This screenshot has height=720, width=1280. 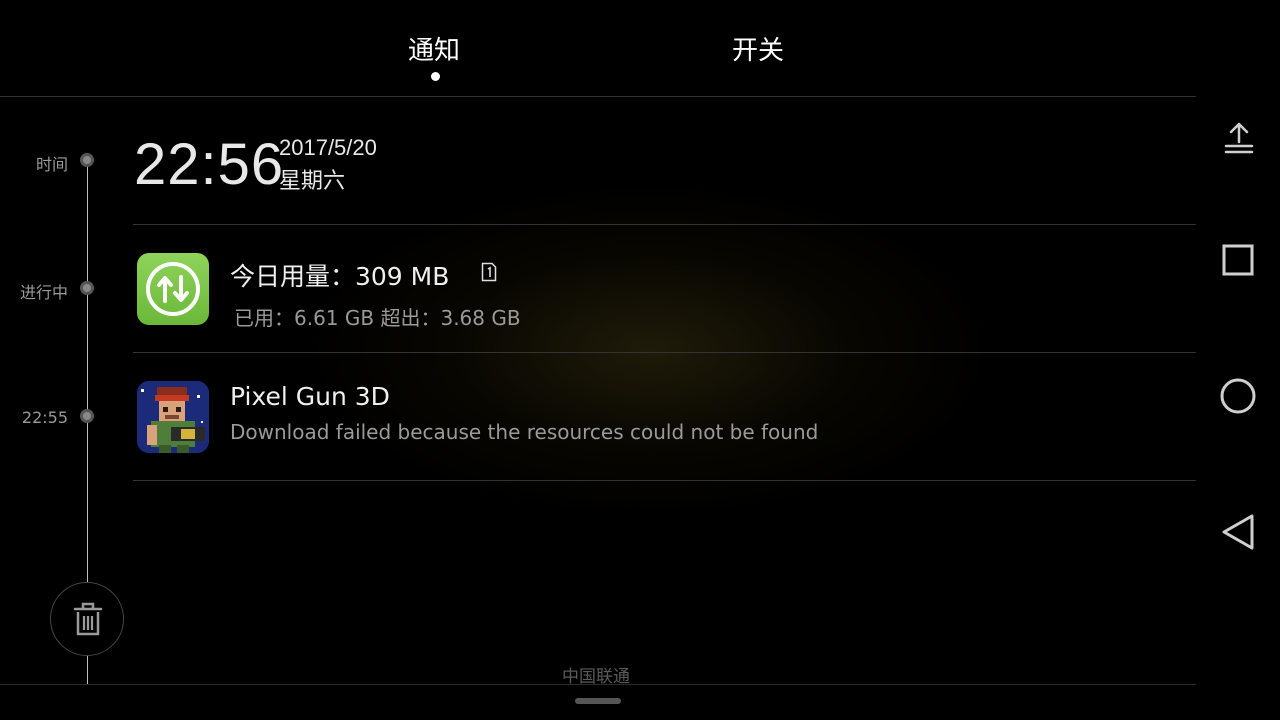 I want to click on back-triangle-icon, so click(x=1238, y=532).